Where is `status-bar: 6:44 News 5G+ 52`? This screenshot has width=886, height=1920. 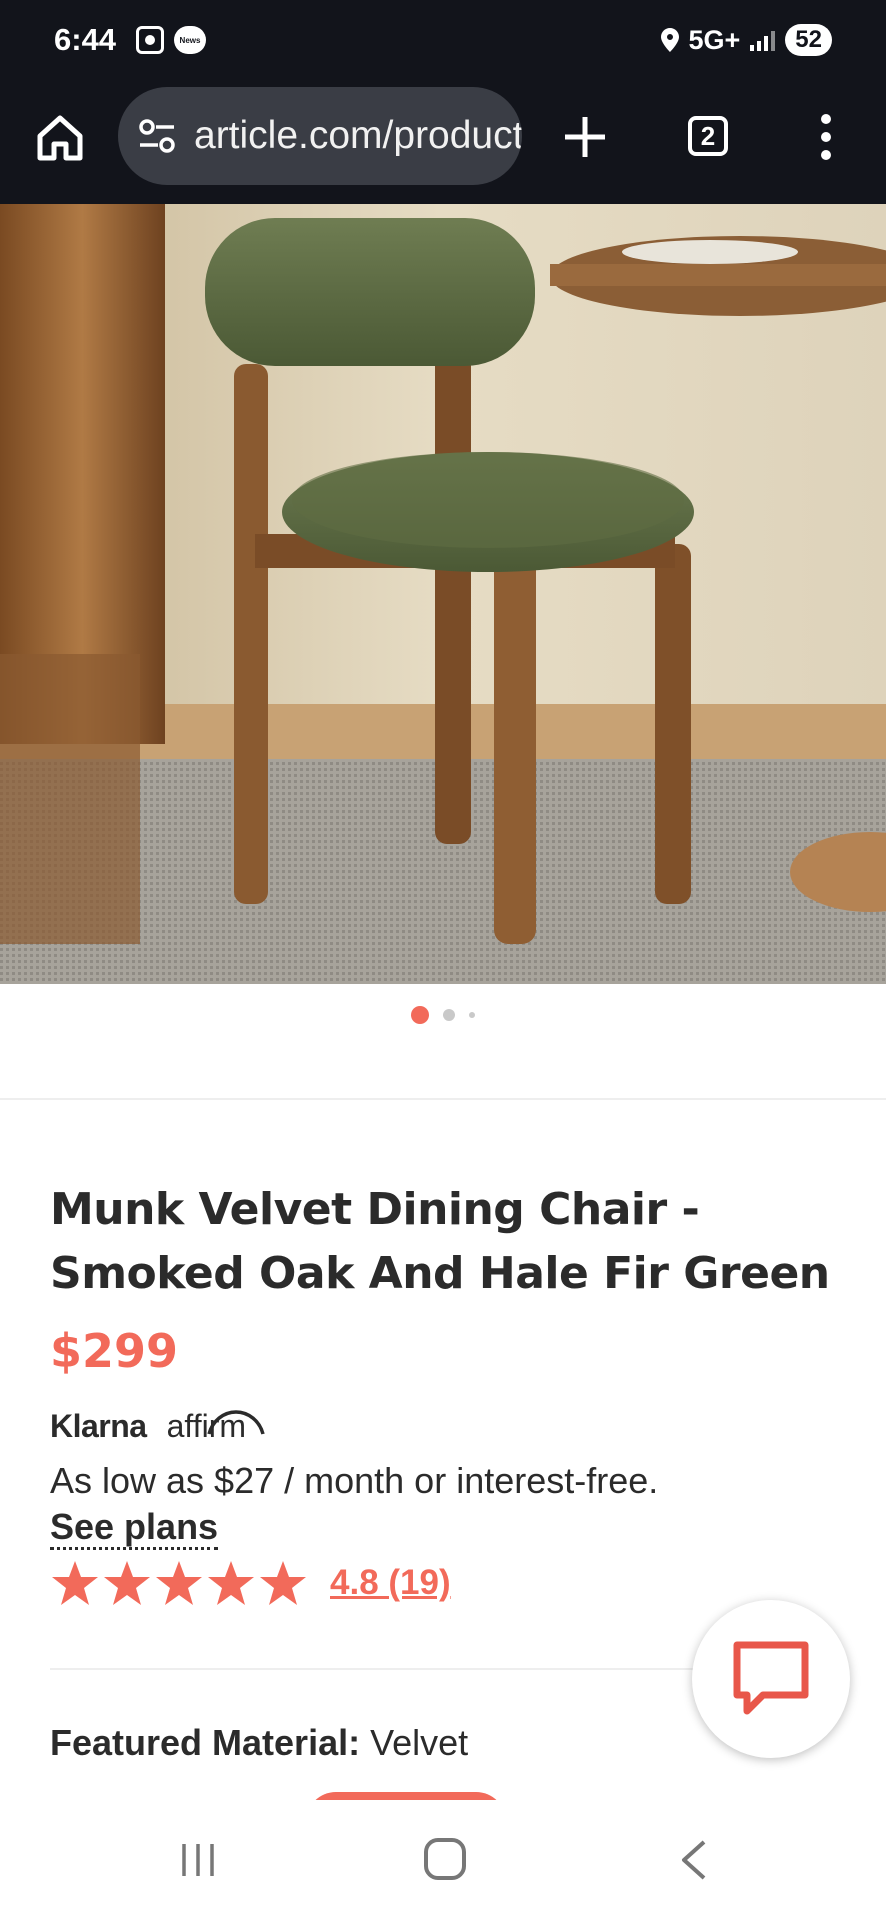
status-bar: 6:44 News 5G+ 52 is located at coordinates (443, 42).